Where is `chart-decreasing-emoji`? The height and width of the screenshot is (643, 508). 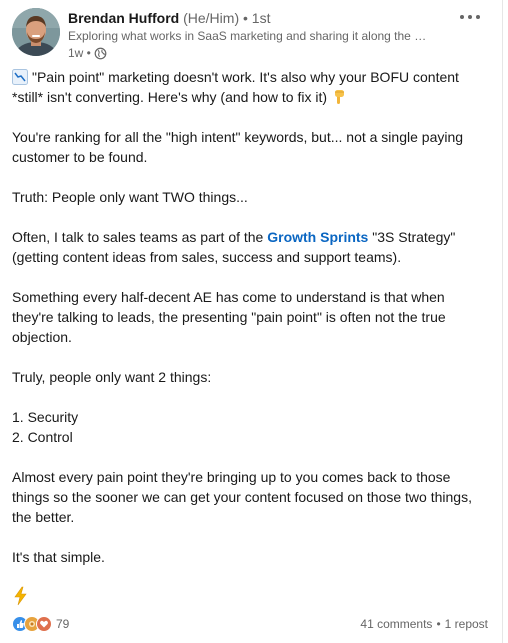
chart-decreasing-emoji is located at coordinates (20, 77).